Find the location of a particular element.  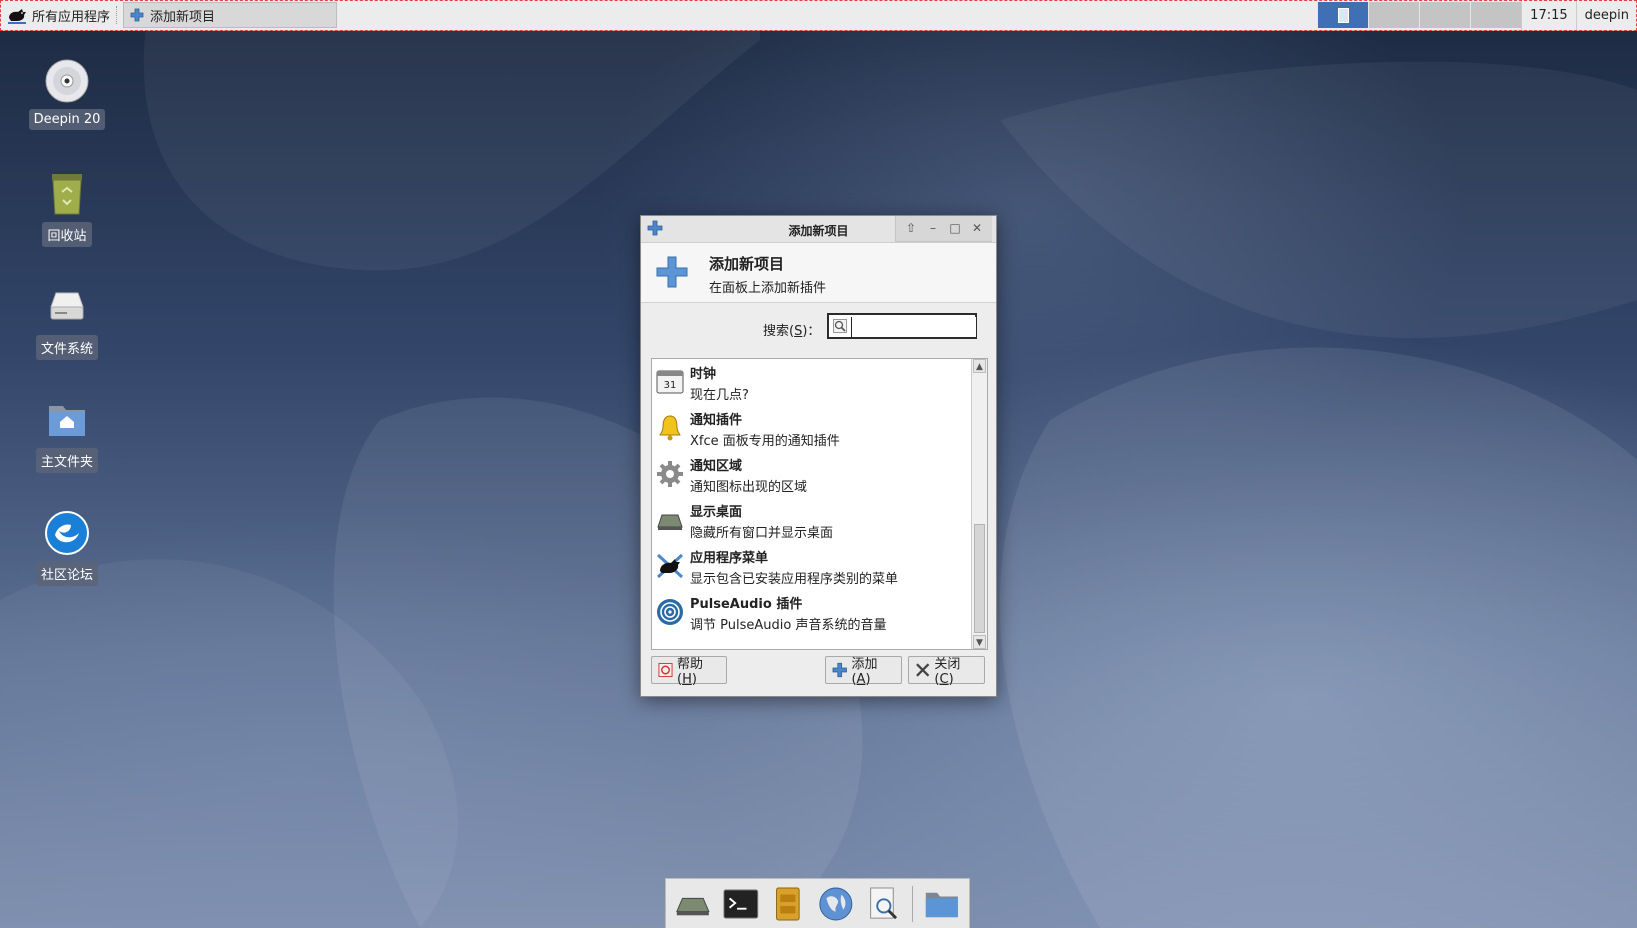

panel-separator is located at coordinates (119, 15).